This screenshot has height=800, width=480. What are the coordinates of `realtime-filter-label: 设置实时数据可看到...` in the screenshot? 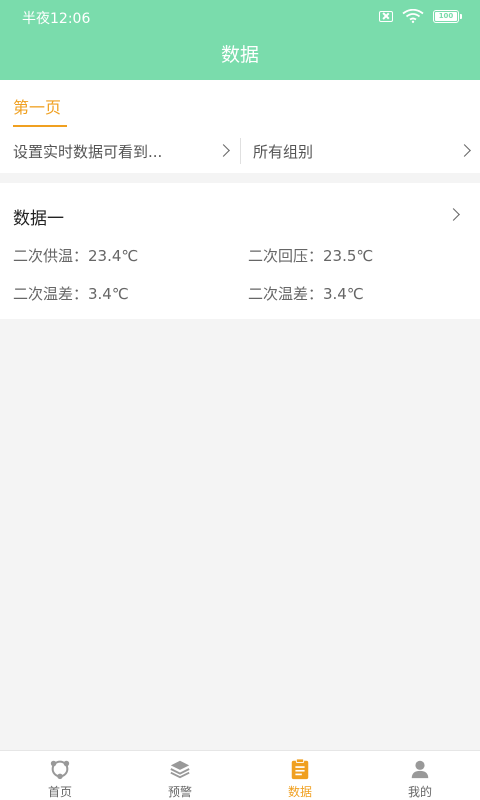 It's located at (88, 152).